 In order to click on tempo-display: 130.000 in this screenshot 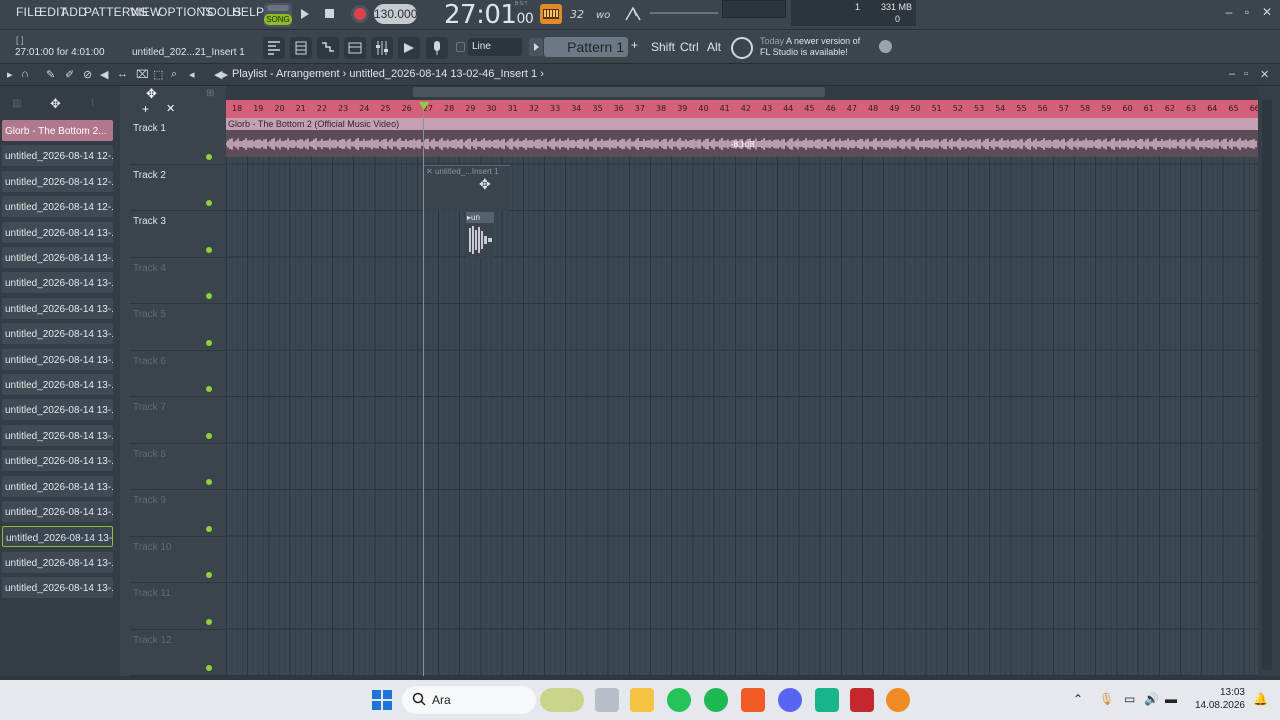, I will do `click(395, 14)`.